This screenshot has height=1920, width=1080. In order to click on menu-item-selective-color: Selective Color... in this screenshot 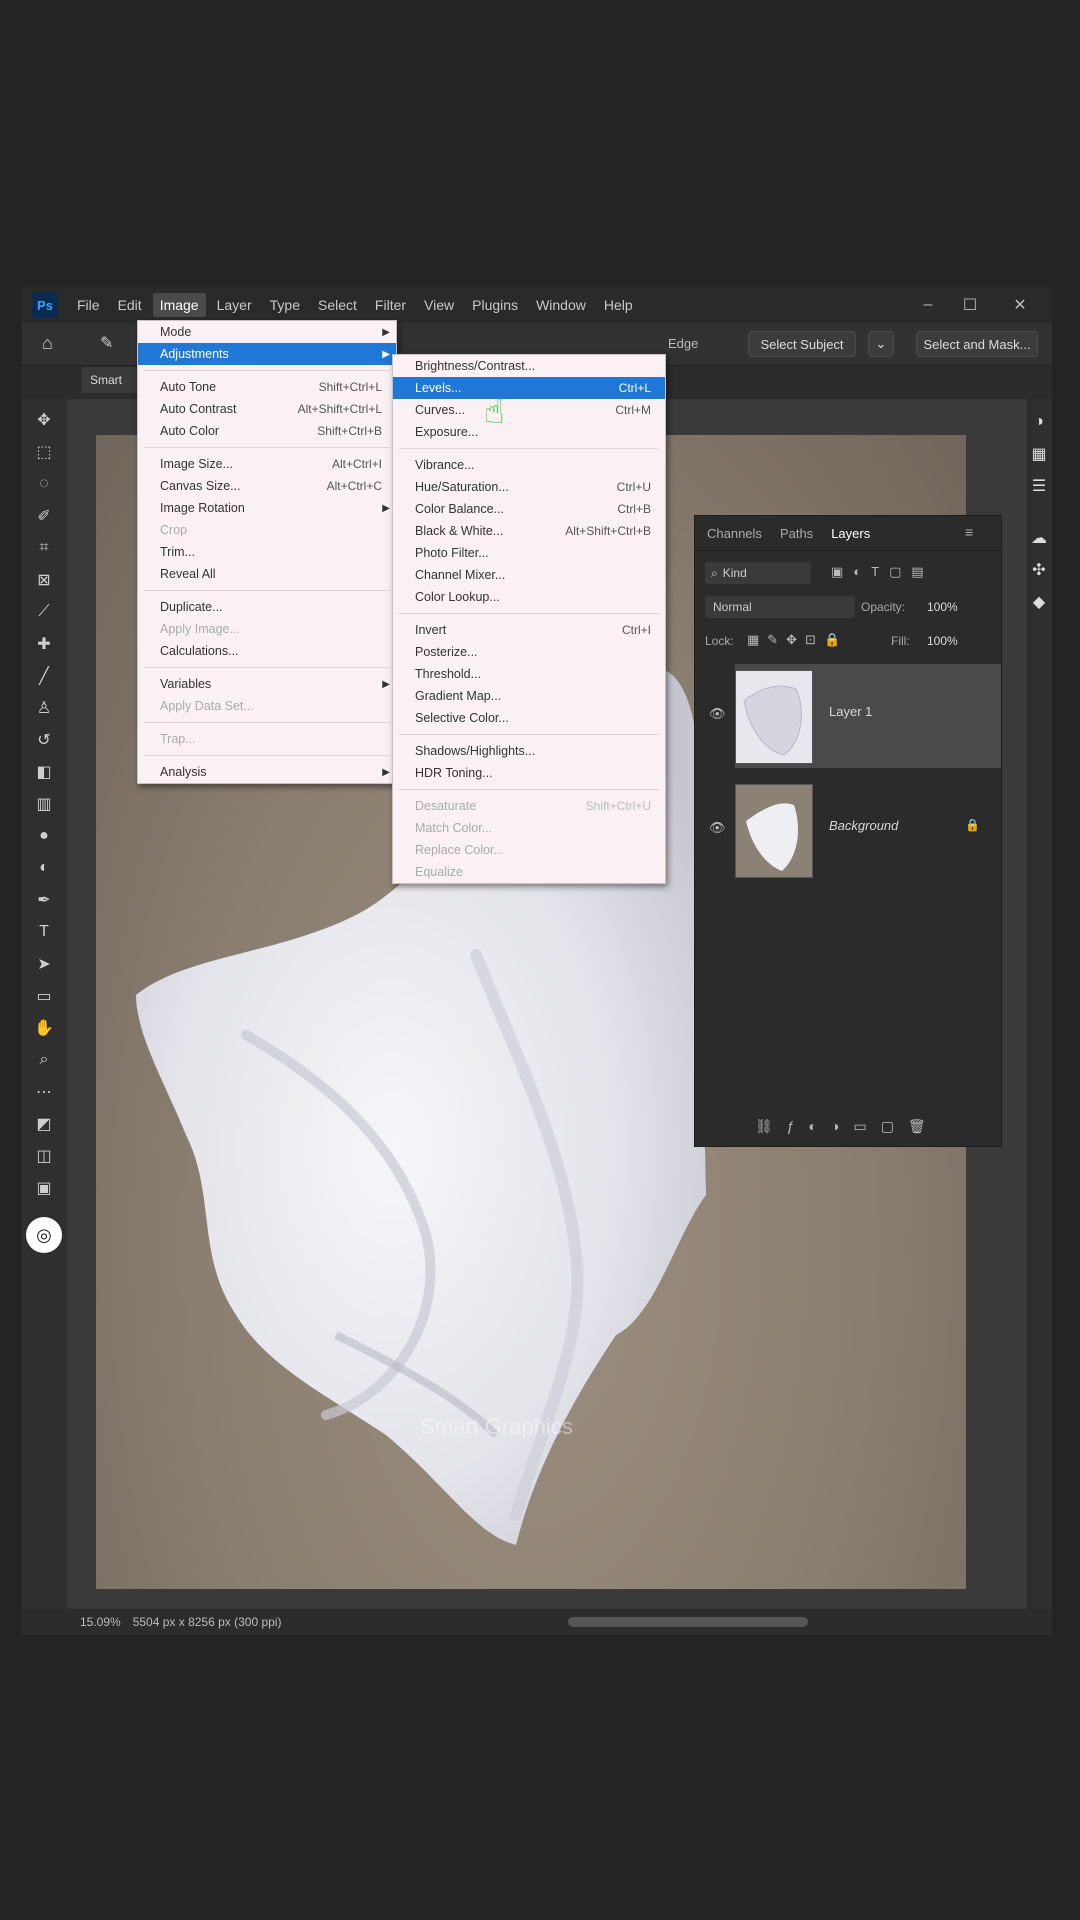, I will do `click(529, 718)`.